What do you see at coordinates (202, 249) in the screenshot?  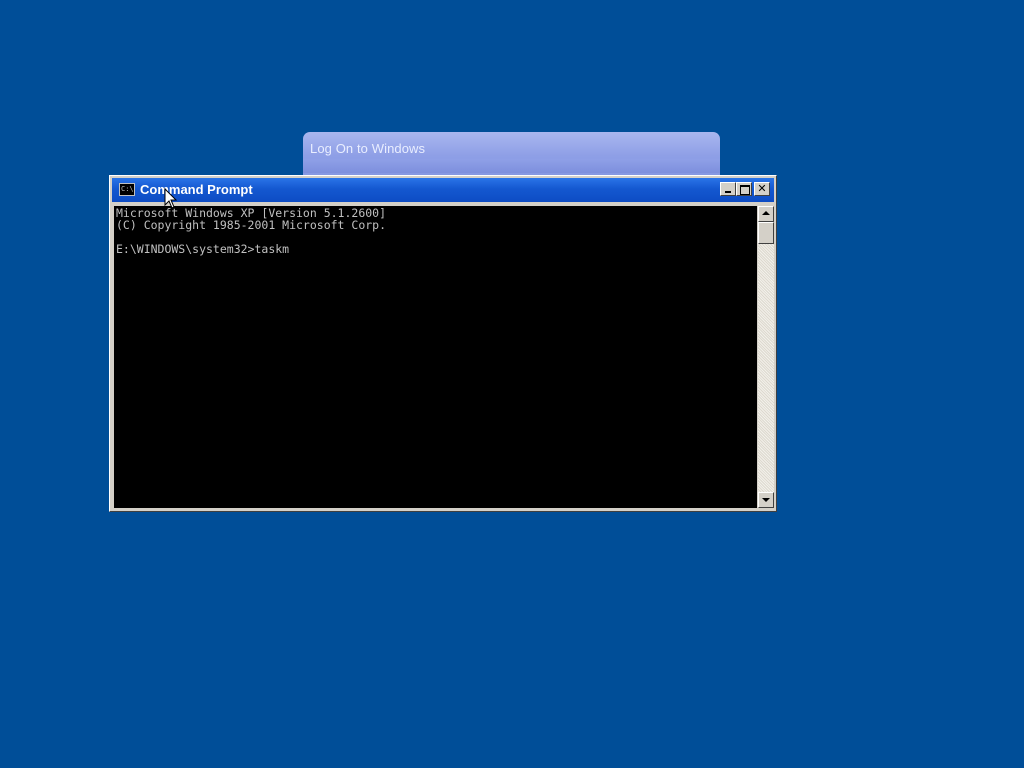 I see `console-prompt-line: E:\WINDOWS\system32>taskm` at bounding box center [202, 249].